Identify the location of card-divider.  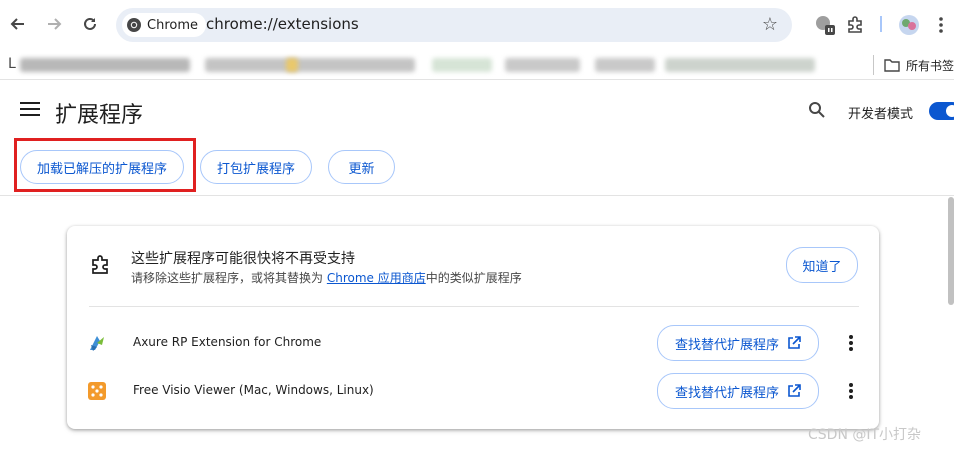
(474, 306).